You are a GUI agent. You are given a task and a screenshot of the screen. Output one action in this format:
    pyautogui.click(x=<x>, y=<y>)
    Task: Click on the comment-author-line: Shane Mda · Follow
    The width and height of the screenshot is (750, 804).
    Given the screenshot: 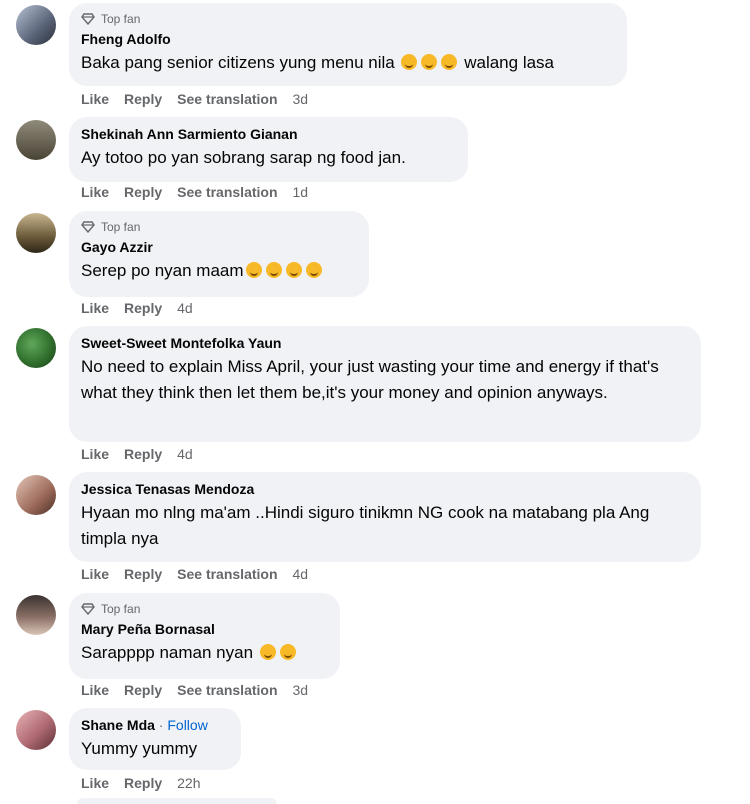 What is the action you would take?
    pyautogui.click(x=155, y=725)
    